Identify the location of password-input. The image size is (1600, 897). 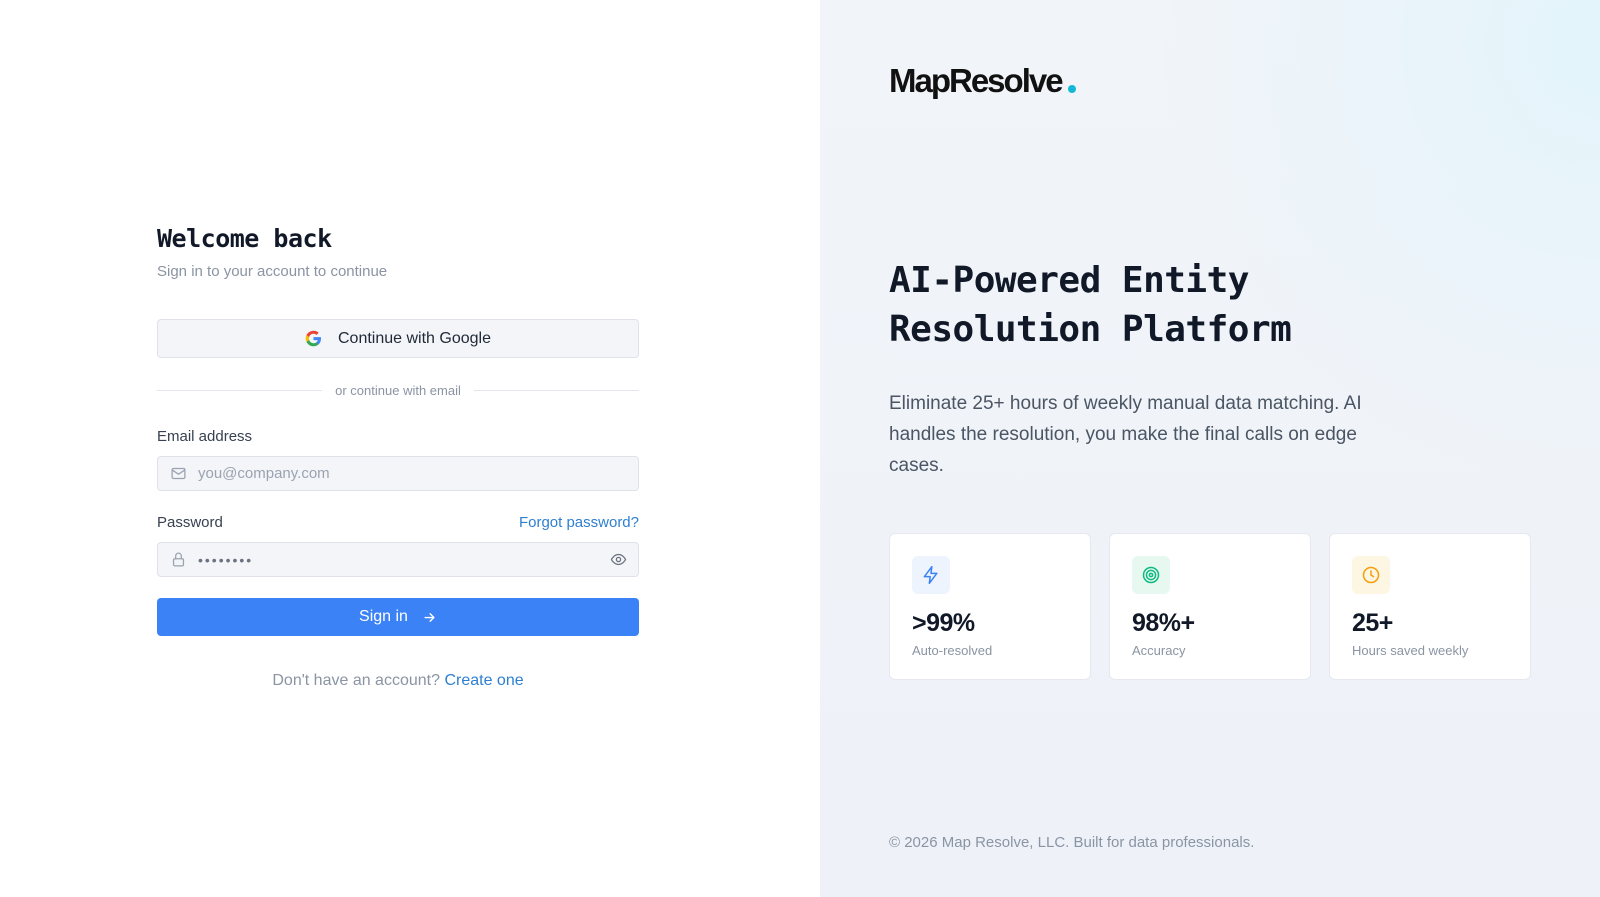
(398, 559).